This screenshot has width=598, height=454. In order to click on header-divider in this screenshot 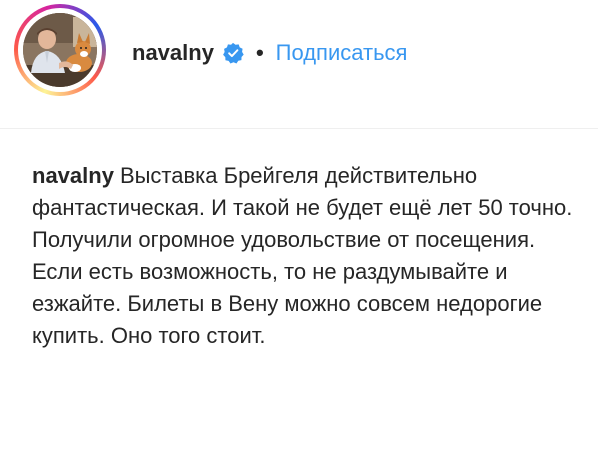, I will do `click(299, 128)`.